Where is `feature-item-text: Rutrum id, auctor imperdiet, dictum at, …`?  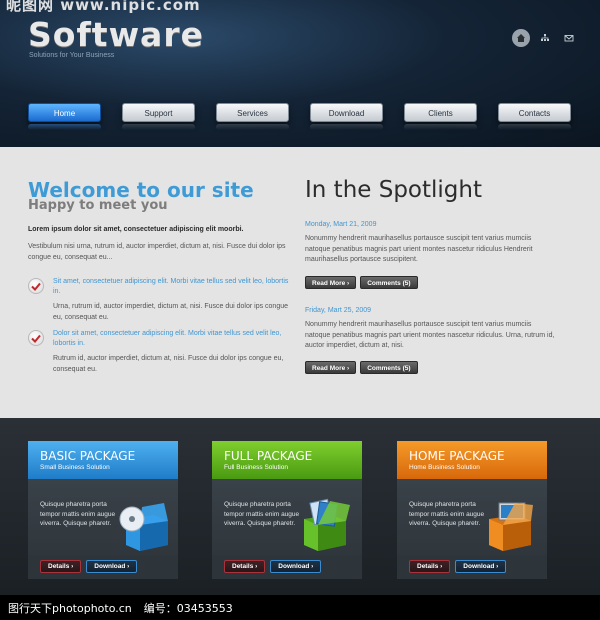
feature-item-text: Rutrum id, auctor imperdiet, dictum at, … is located at coordinates (168, 364).